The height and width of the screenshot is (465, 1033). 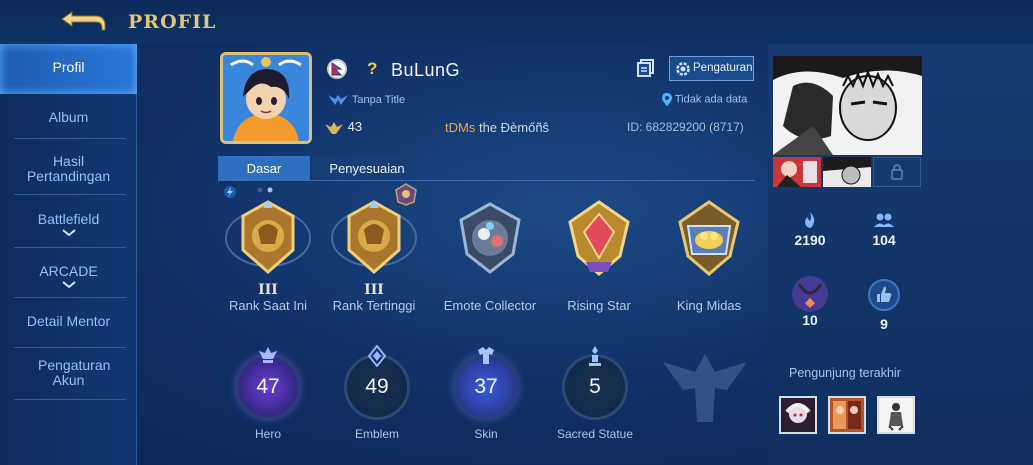 I want to click on level-wings-icon, so click(x=334, y=127).